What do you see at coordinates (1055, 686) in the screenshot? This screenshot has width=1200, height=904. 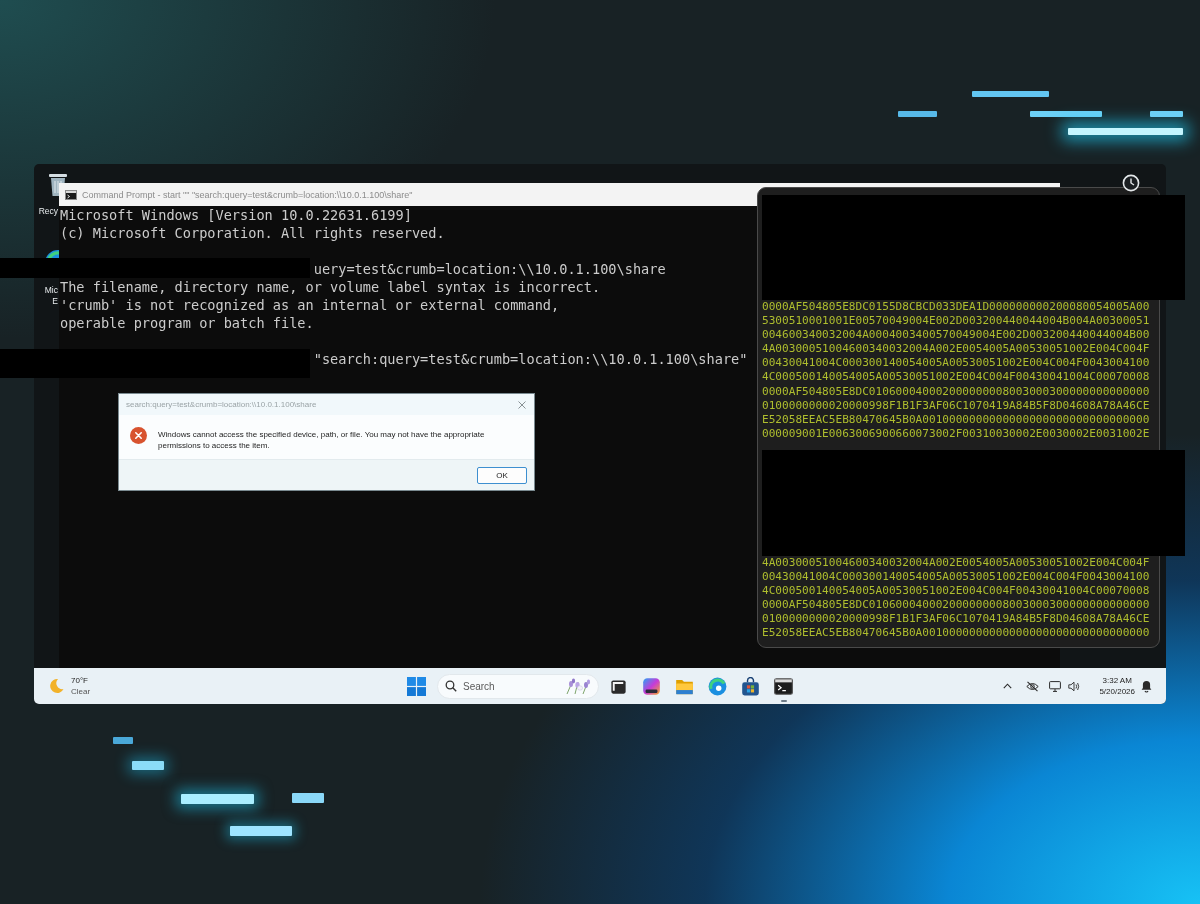 I see `monitor-icon` at bounding box center [1055, 686].